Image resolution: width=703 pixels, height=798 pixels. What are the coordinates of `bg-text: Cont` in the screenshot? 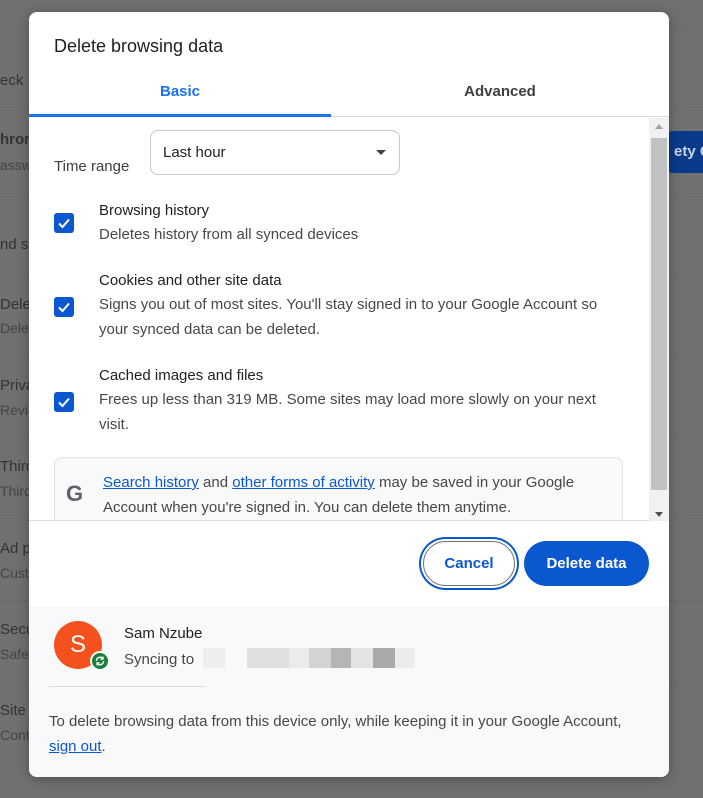 It's located at (15, 735).